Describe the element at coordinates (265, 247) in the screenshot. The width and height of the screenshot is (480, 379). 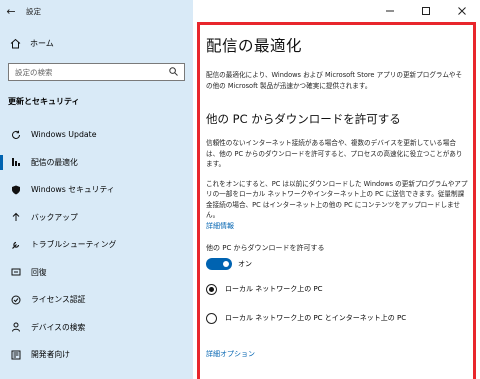
I see `toggle-caption: 他の PC からダウンロードを許可する` at that location.